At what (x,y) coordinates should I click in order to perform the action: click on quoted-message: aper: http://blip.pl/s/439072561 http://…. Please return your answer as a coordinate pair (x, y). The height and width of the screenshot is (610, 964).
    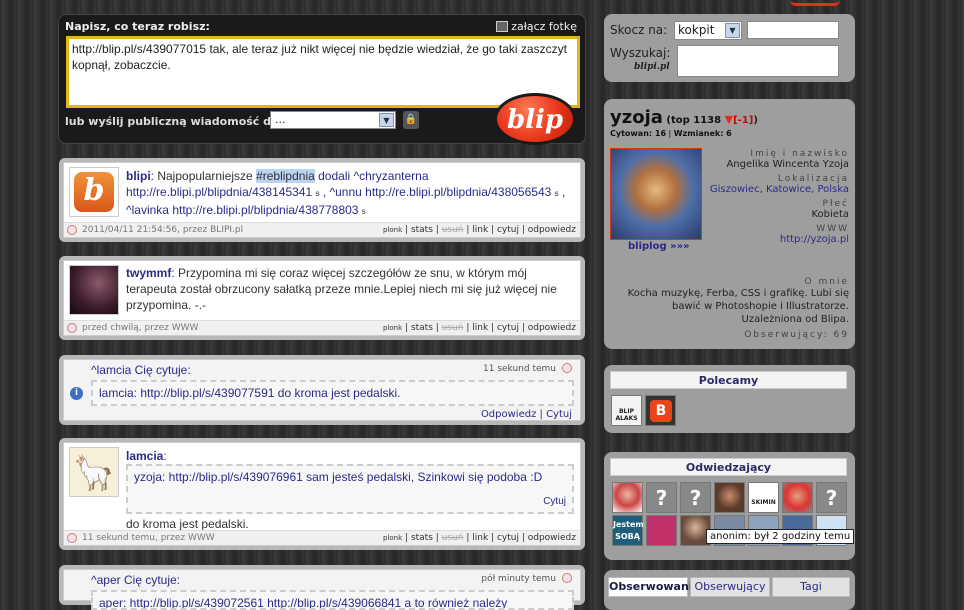
    Looking at the image, I should click on (332, 600).